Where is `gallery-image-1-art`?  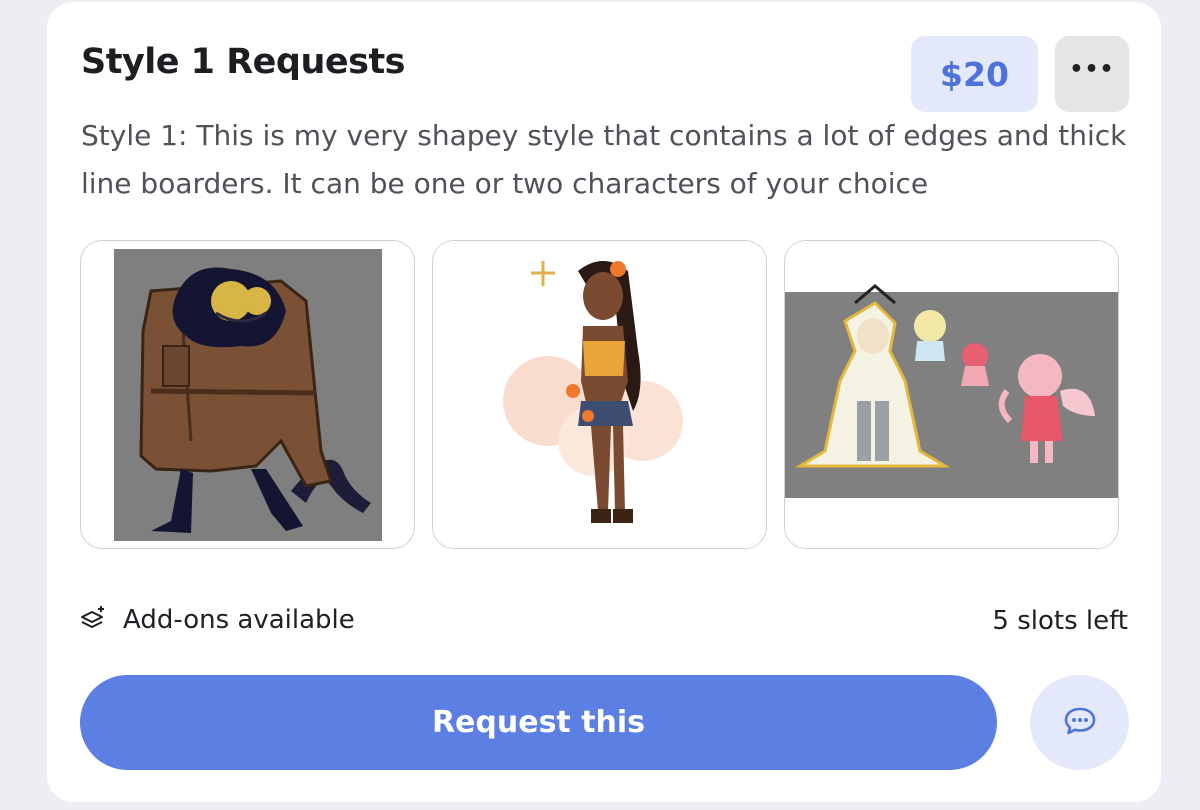
gallery-image-1-art is located at coordinates (248, 395).